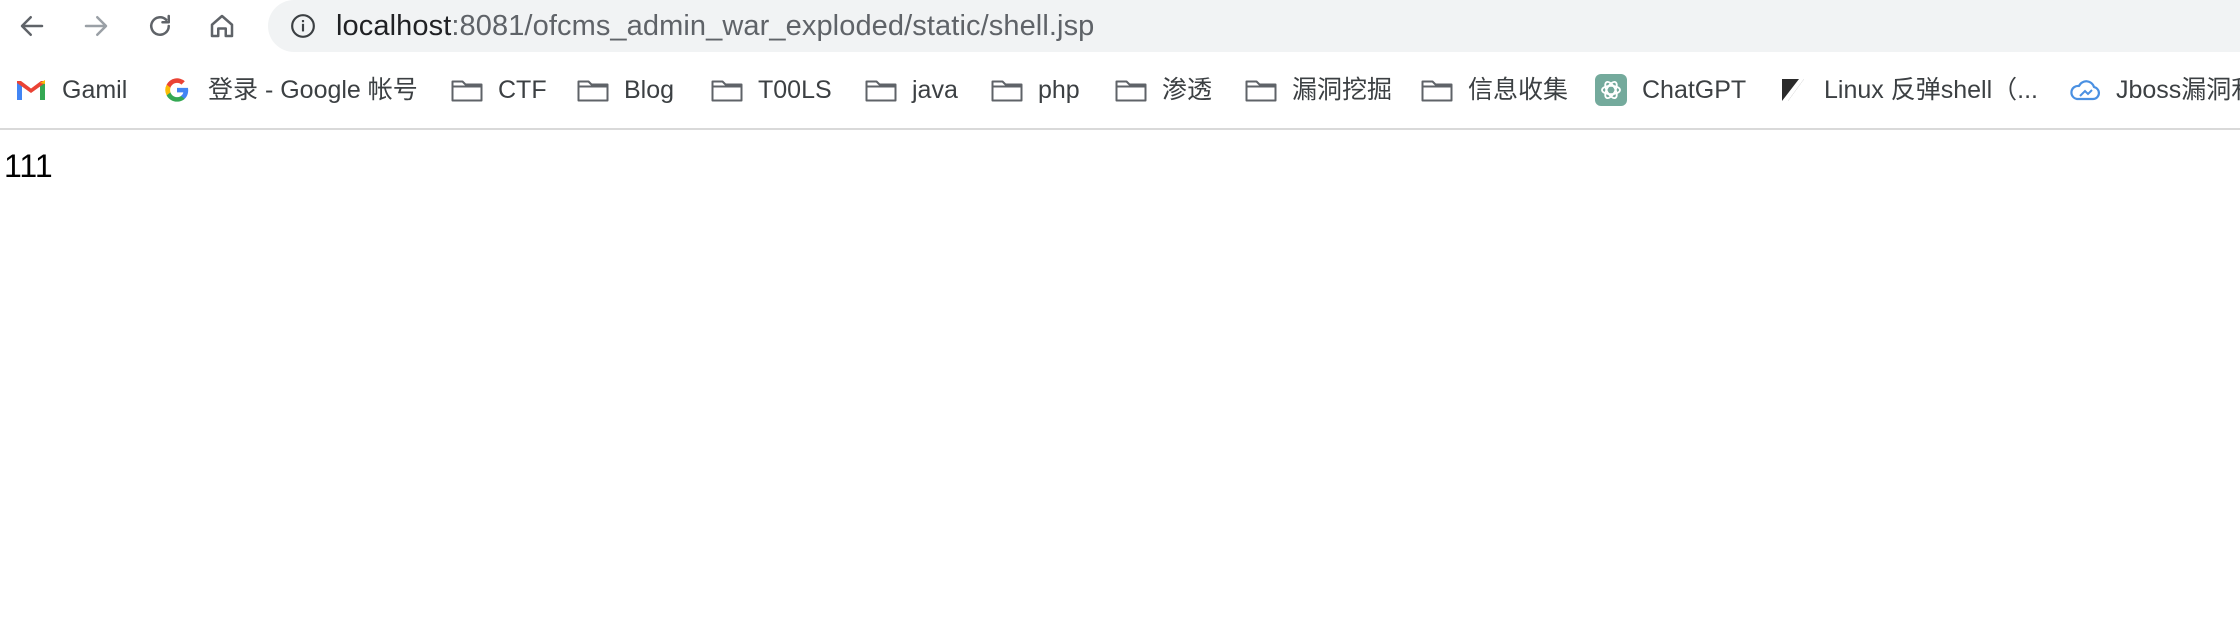  What do you see at coordinates (795, 90) in the screenshot?
I see `bookmark-label: T00LS` at bounding box center [795, 90].